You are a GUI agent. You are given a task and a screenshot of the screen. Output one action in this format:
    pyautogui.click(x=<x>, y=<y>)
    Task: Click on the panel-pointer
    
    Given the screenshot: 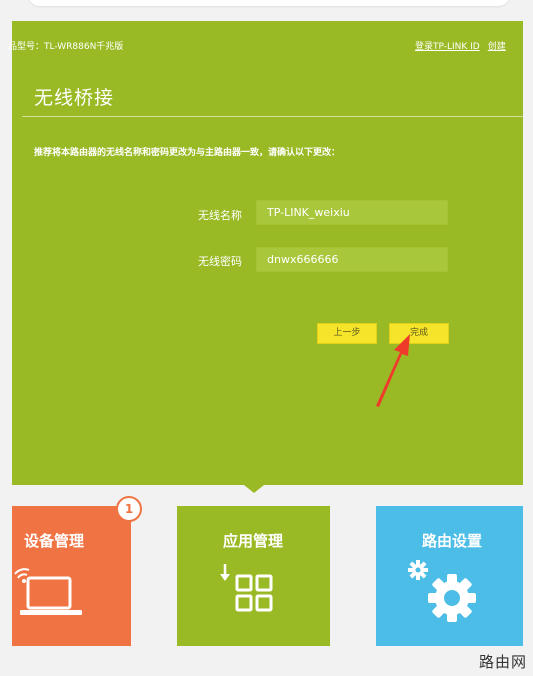 What is the action you would take?
    pyautogui.click(x=254, y=489)
    